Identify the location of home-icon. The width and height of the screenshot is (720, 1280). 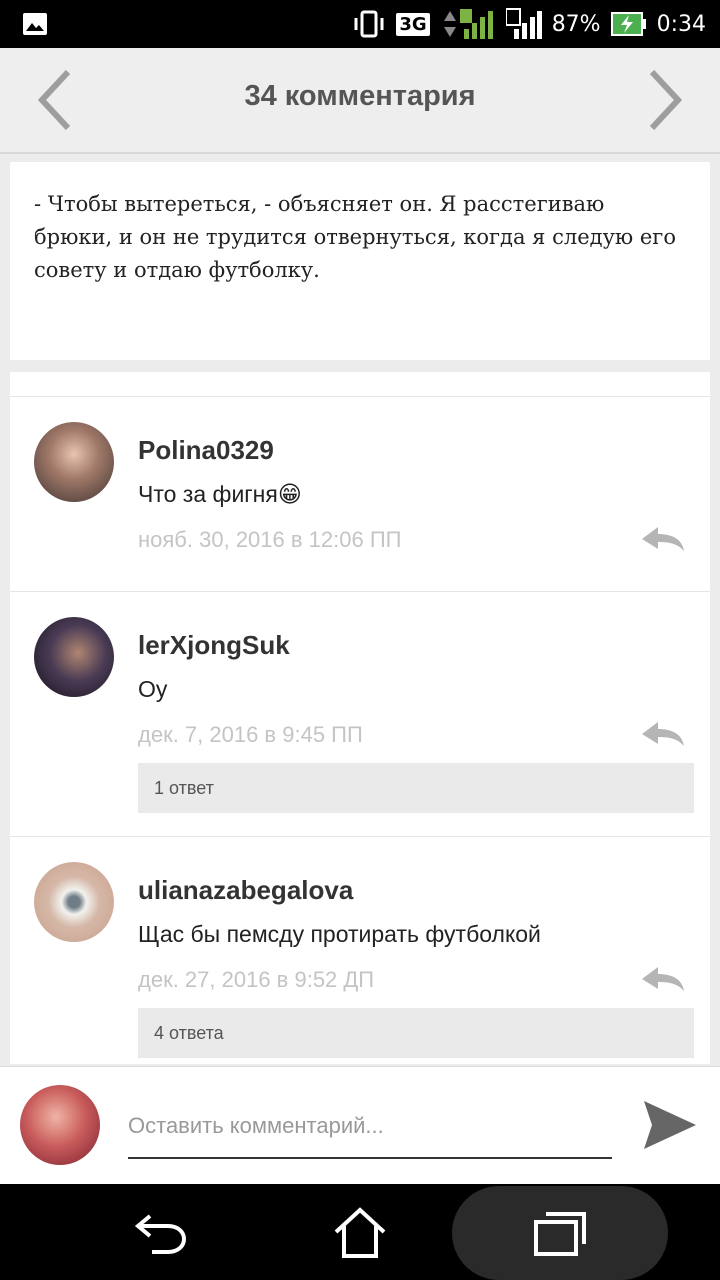
(360, 1232).